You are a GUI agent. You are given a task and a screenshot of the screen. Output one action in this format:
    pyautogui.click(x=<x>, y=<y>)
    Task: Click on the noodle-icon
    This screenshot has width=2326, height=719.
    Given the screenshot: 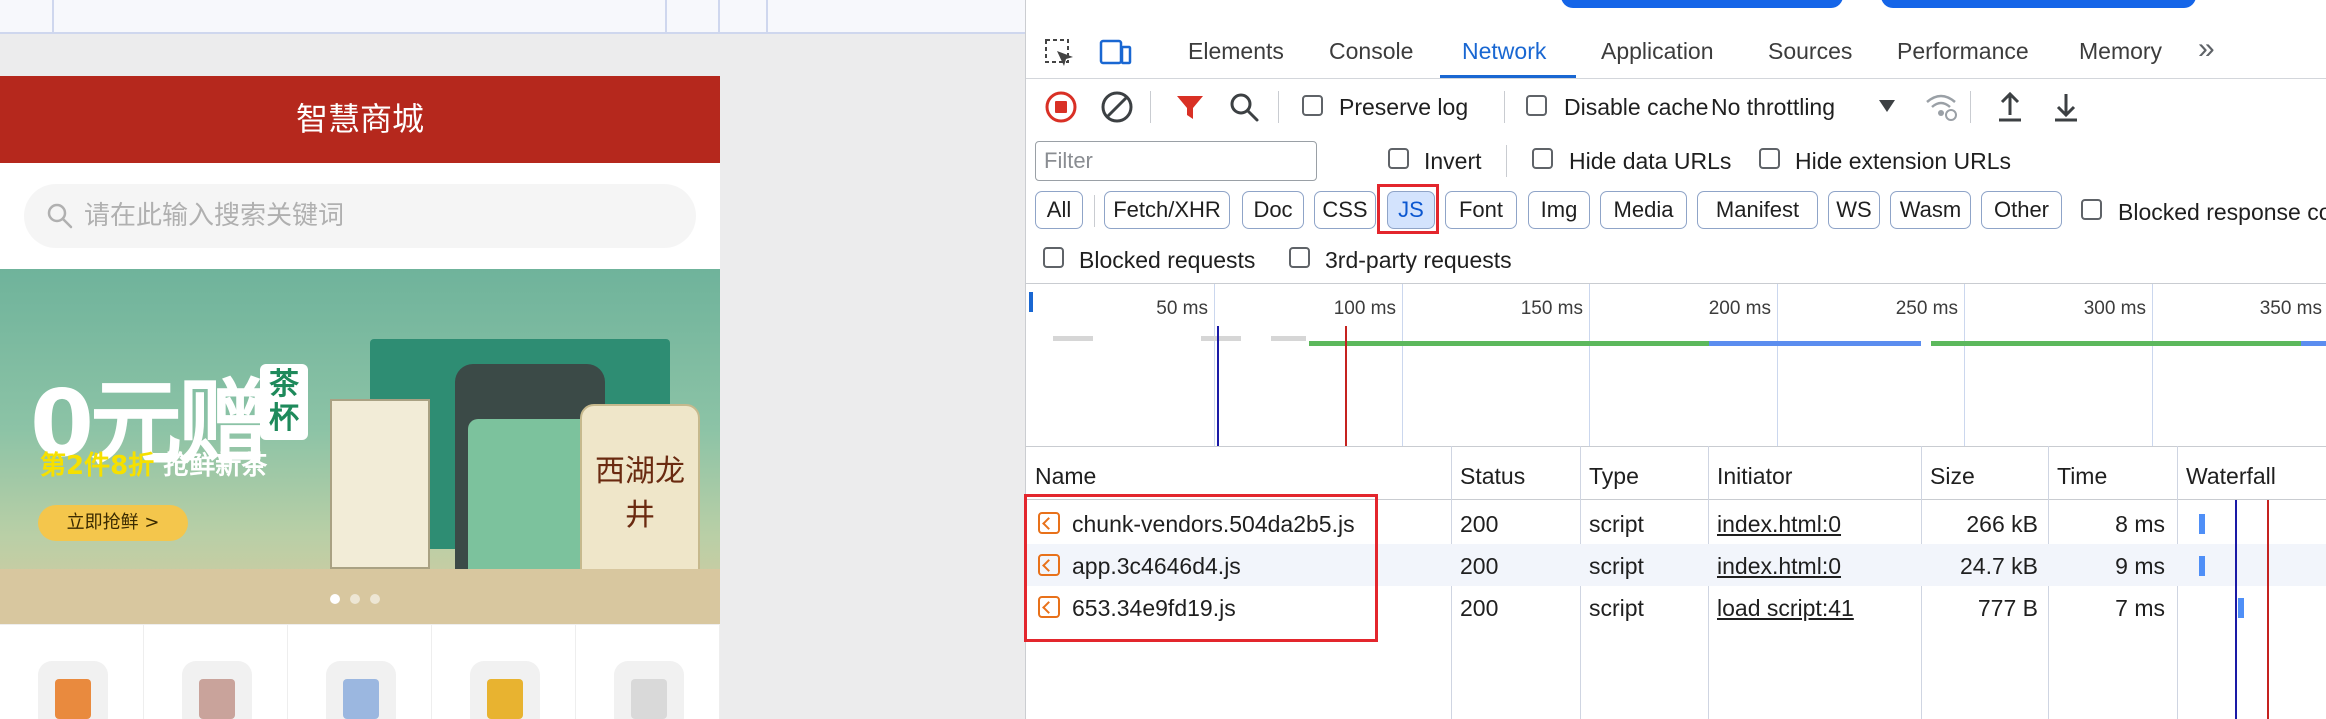 What is the action you would take?
    pyautogui.click(x=505, y=699)
    